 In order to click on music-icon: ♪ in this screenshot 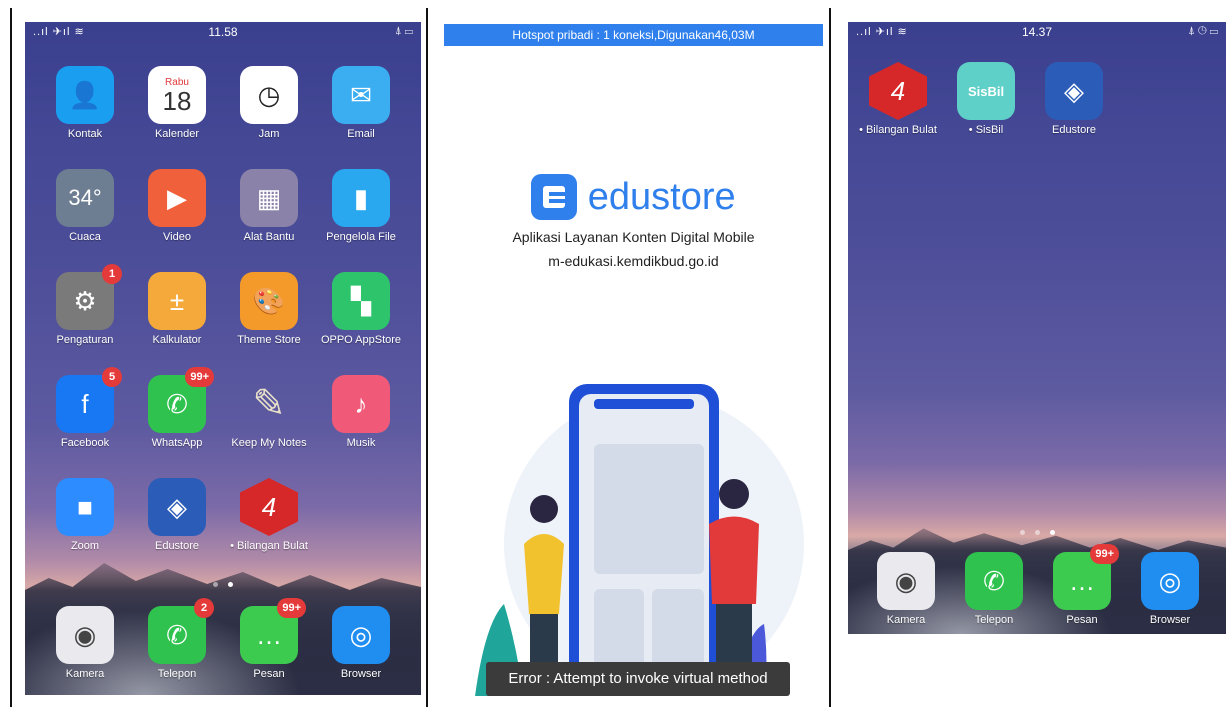, I will do `click(361, 404)`.